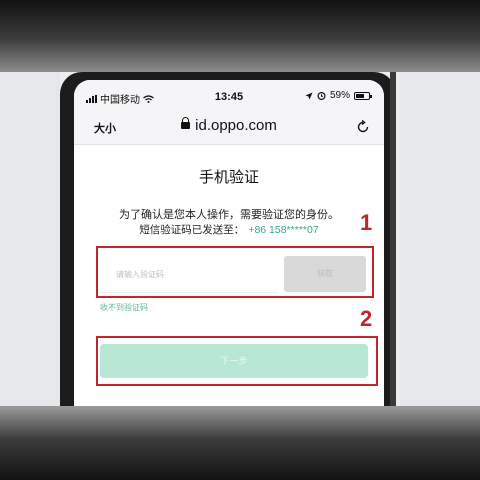 The height and width of the screenshot is (480, 480). I want to click on backdrop-right, so click(440, 239).